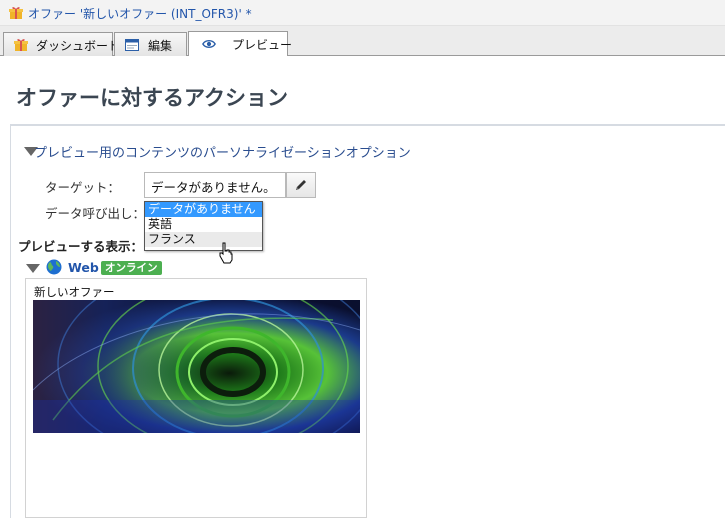  What do you see at coordinates (196, 366) in the screenshot?
I see `offer-image` at bounding box center [196, 366].